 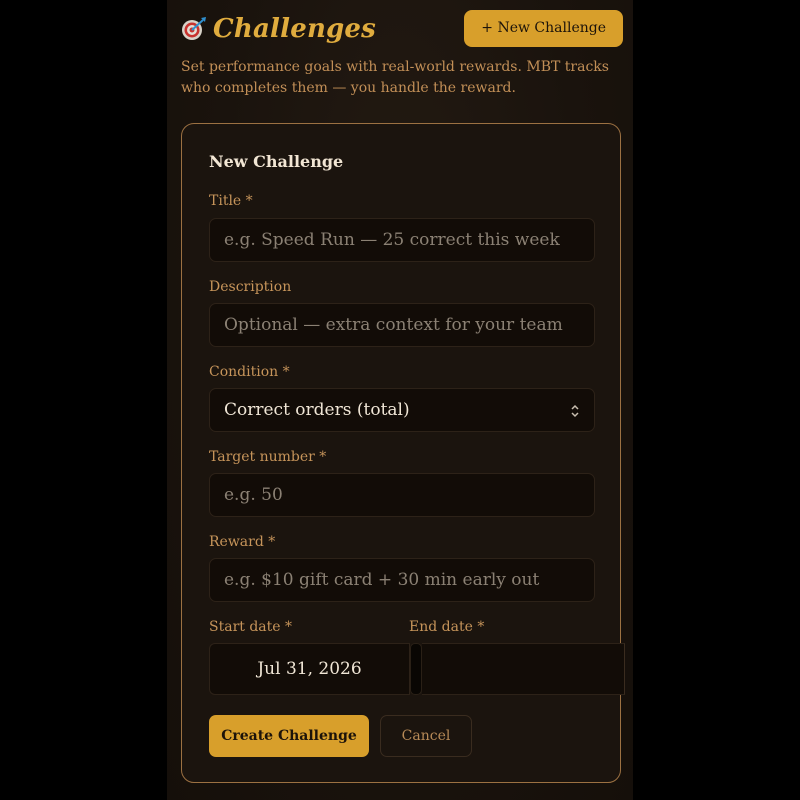 What do you see at coordinates (295, 29) in the screenshot?
I see `page-title: Challenges` at bounding box center [295, 29].